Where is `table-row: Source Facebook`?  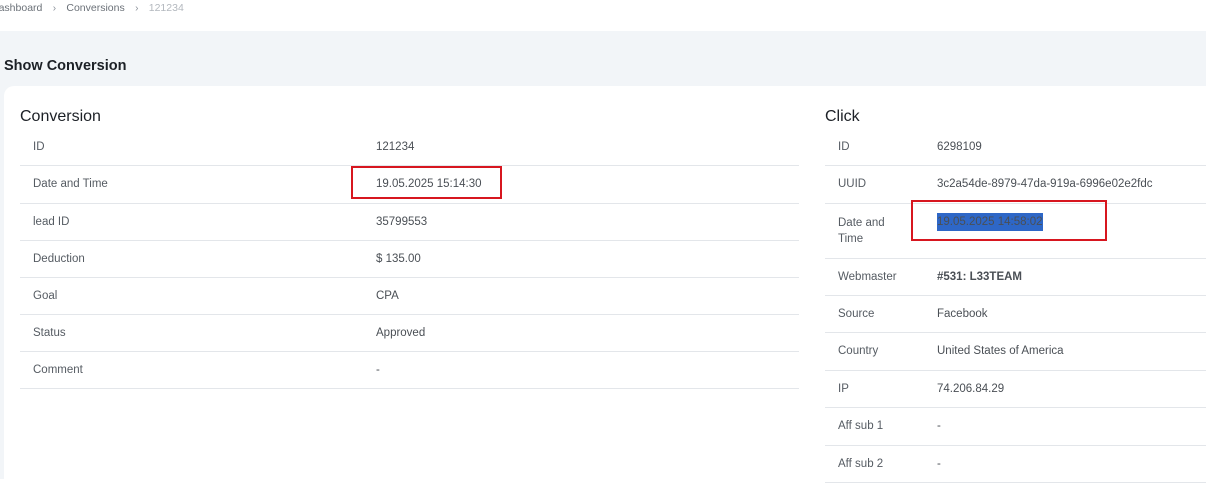 table-row: Source Facebook is located at coordinates (1015, 314).